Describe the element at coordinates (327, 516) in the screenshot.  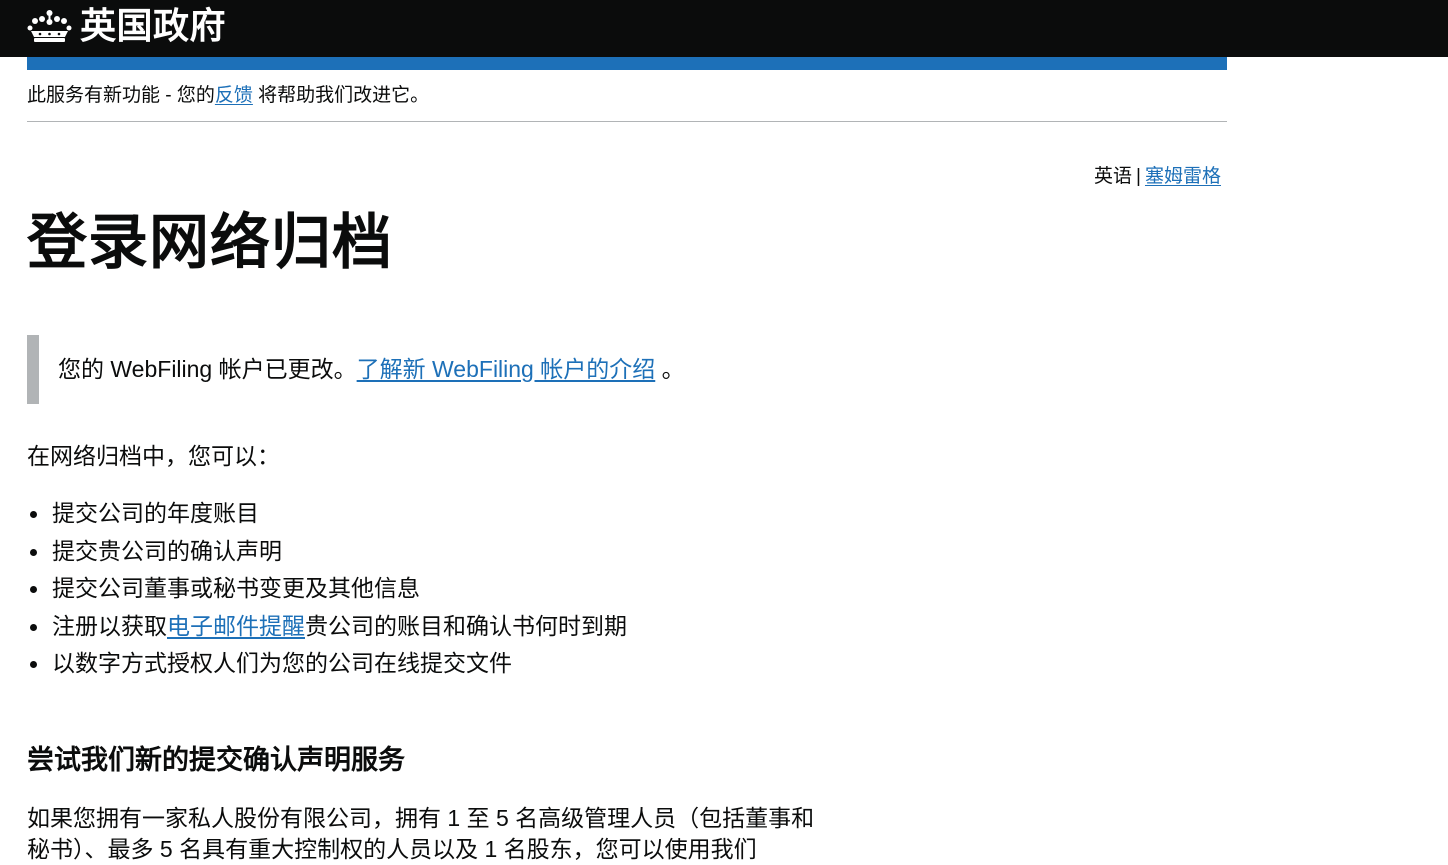
I see `list-item: 提交公司的年度账目` at that location.